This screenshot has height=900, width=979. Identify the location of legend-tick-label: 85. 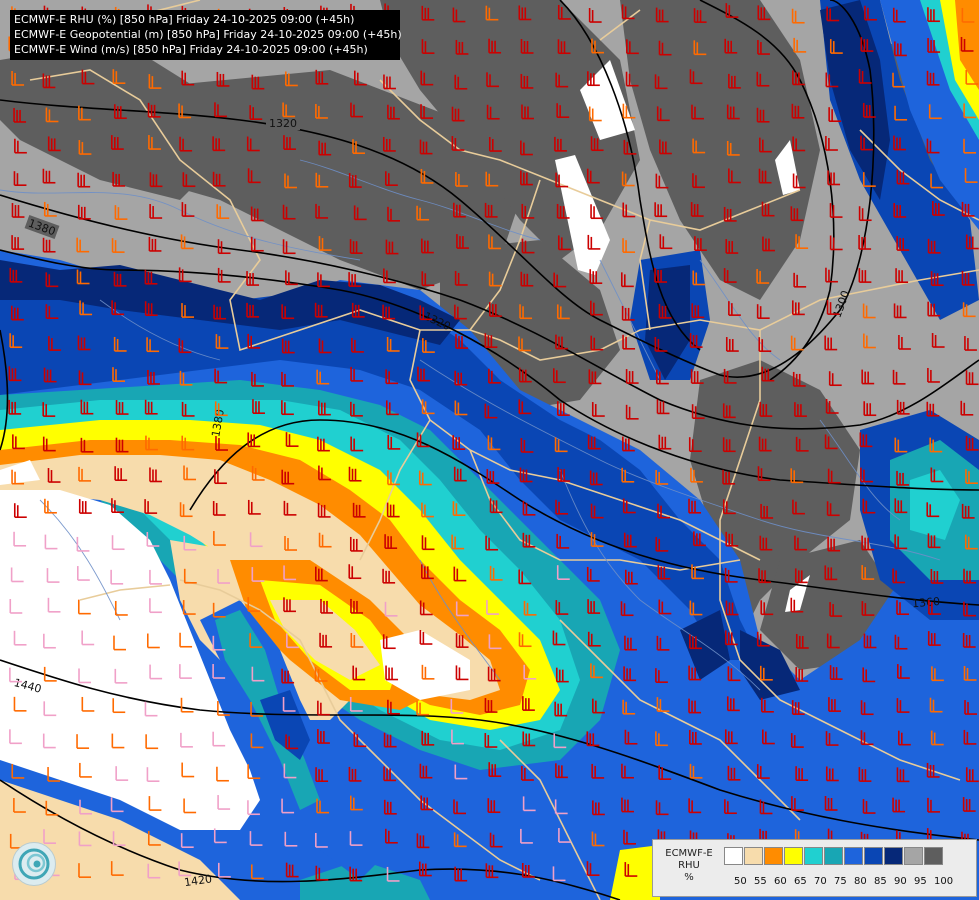
(880, 881).